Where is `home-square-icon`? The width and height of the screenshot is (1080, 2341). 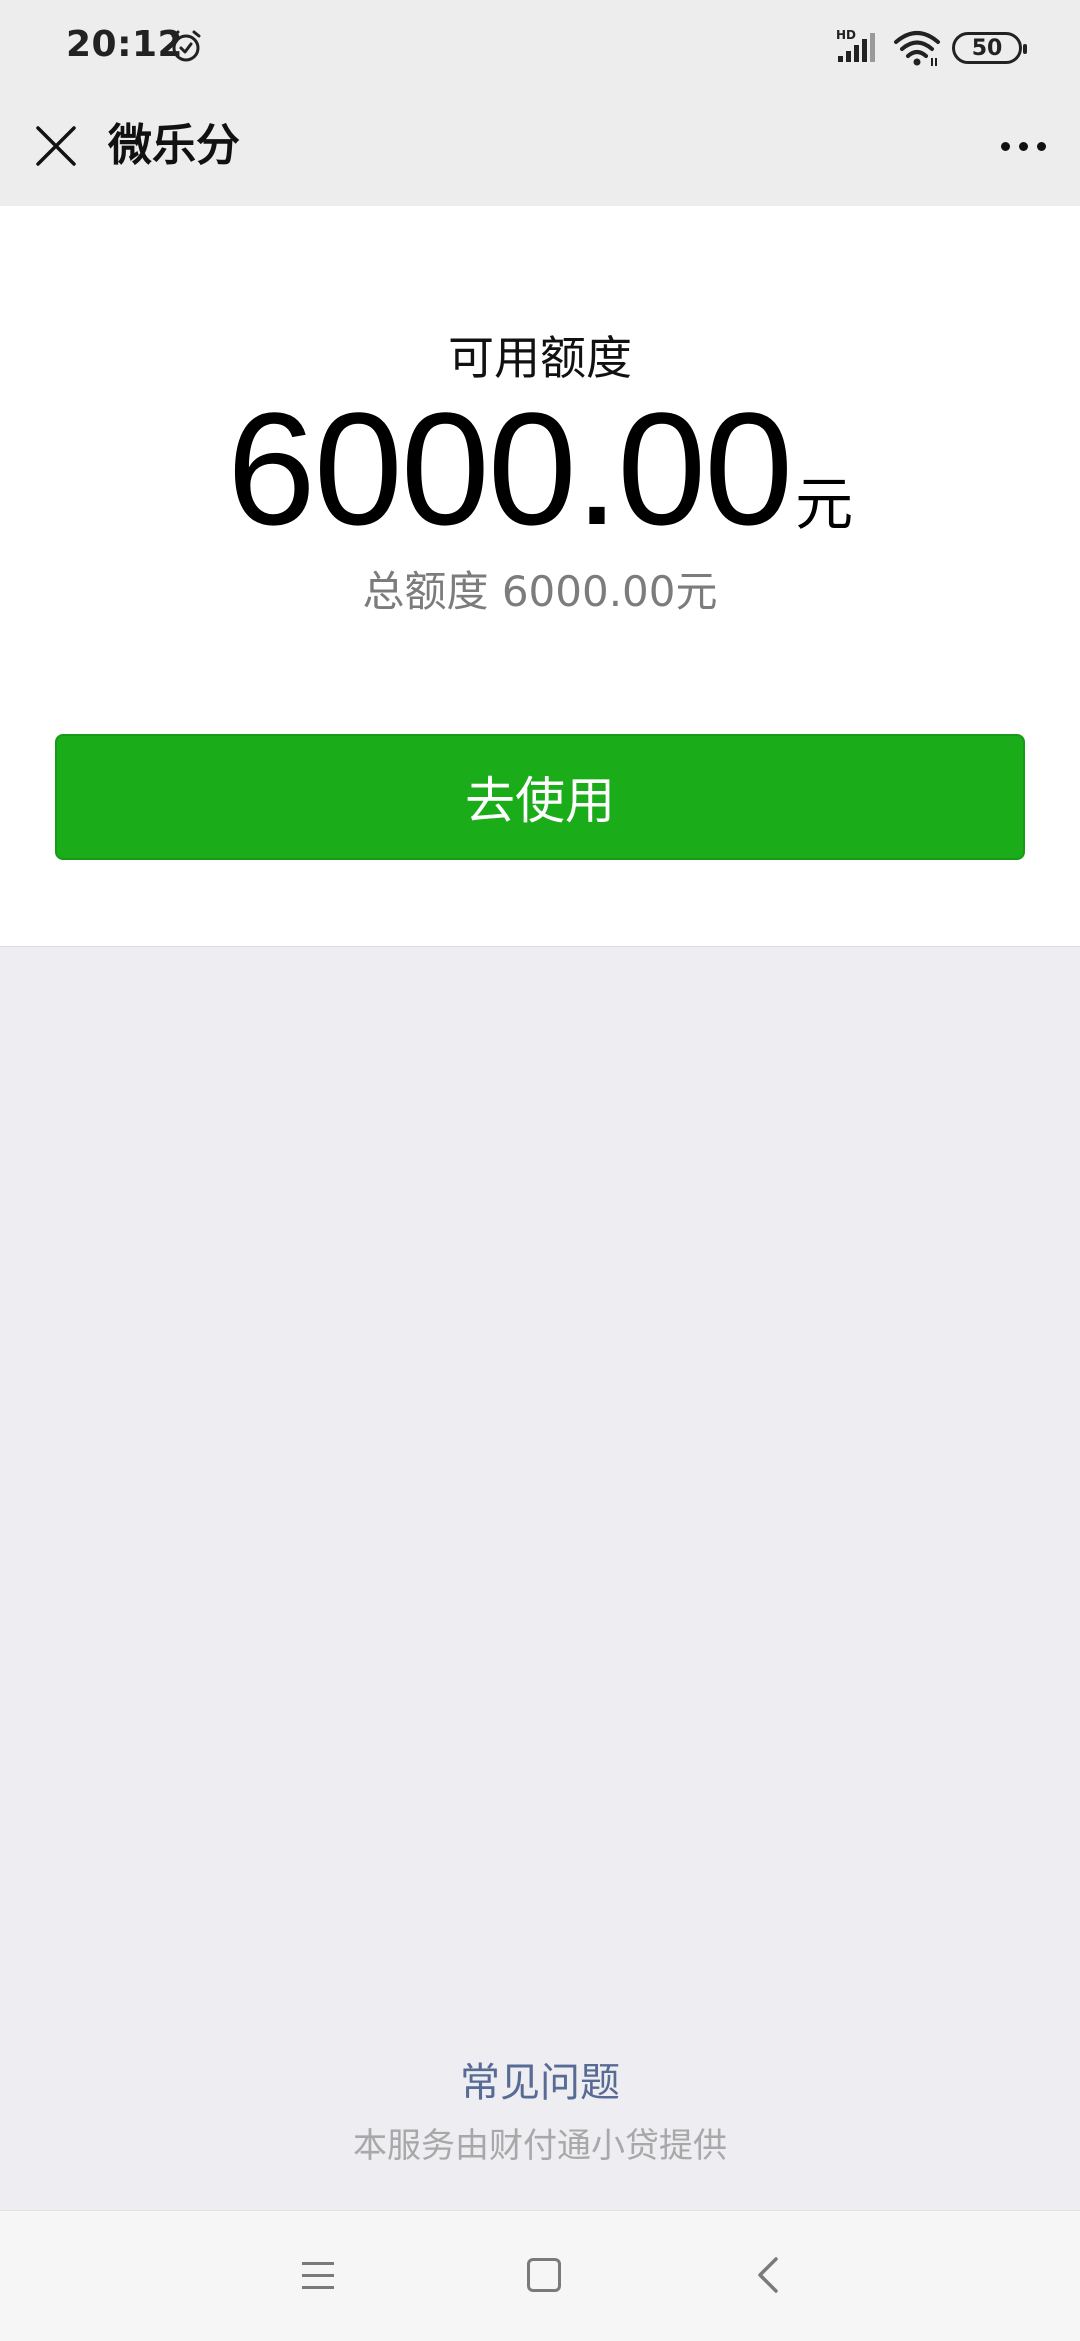 home-square-icon is located at coordinates (544, 2275).